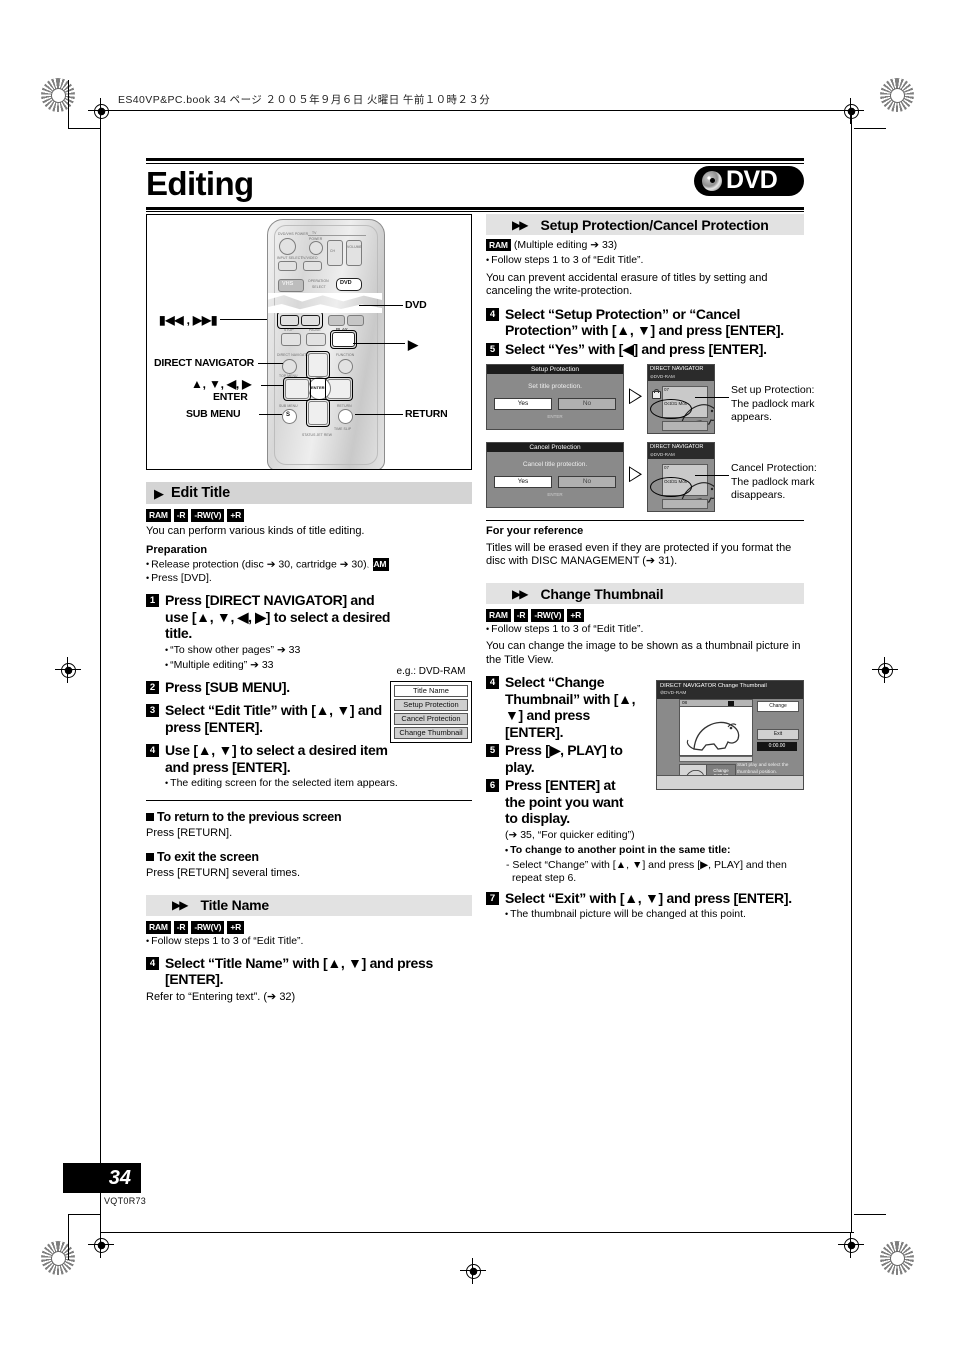 This screenshot has height=1351, width=954. What do you see at coordinates (752, 180) in the screenshot?
I see `dvd-badge-label: DVD` at bounding box center [752, 180].